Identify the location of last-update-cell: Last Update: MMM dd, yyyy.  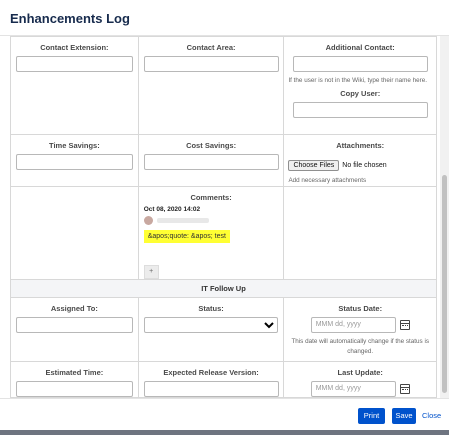
(360, 379).